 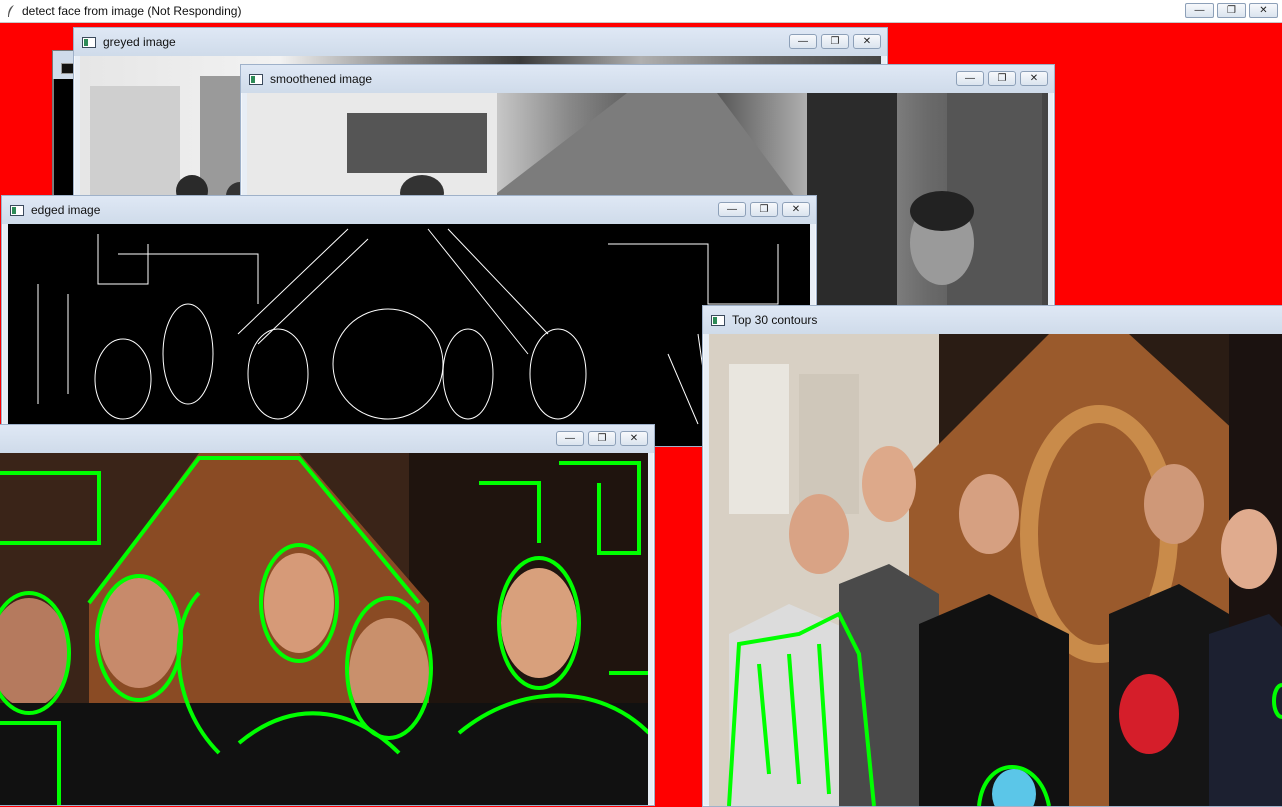 I want to click on top-30-contours-title: Top 30 contours, so click(x=775, y=320).